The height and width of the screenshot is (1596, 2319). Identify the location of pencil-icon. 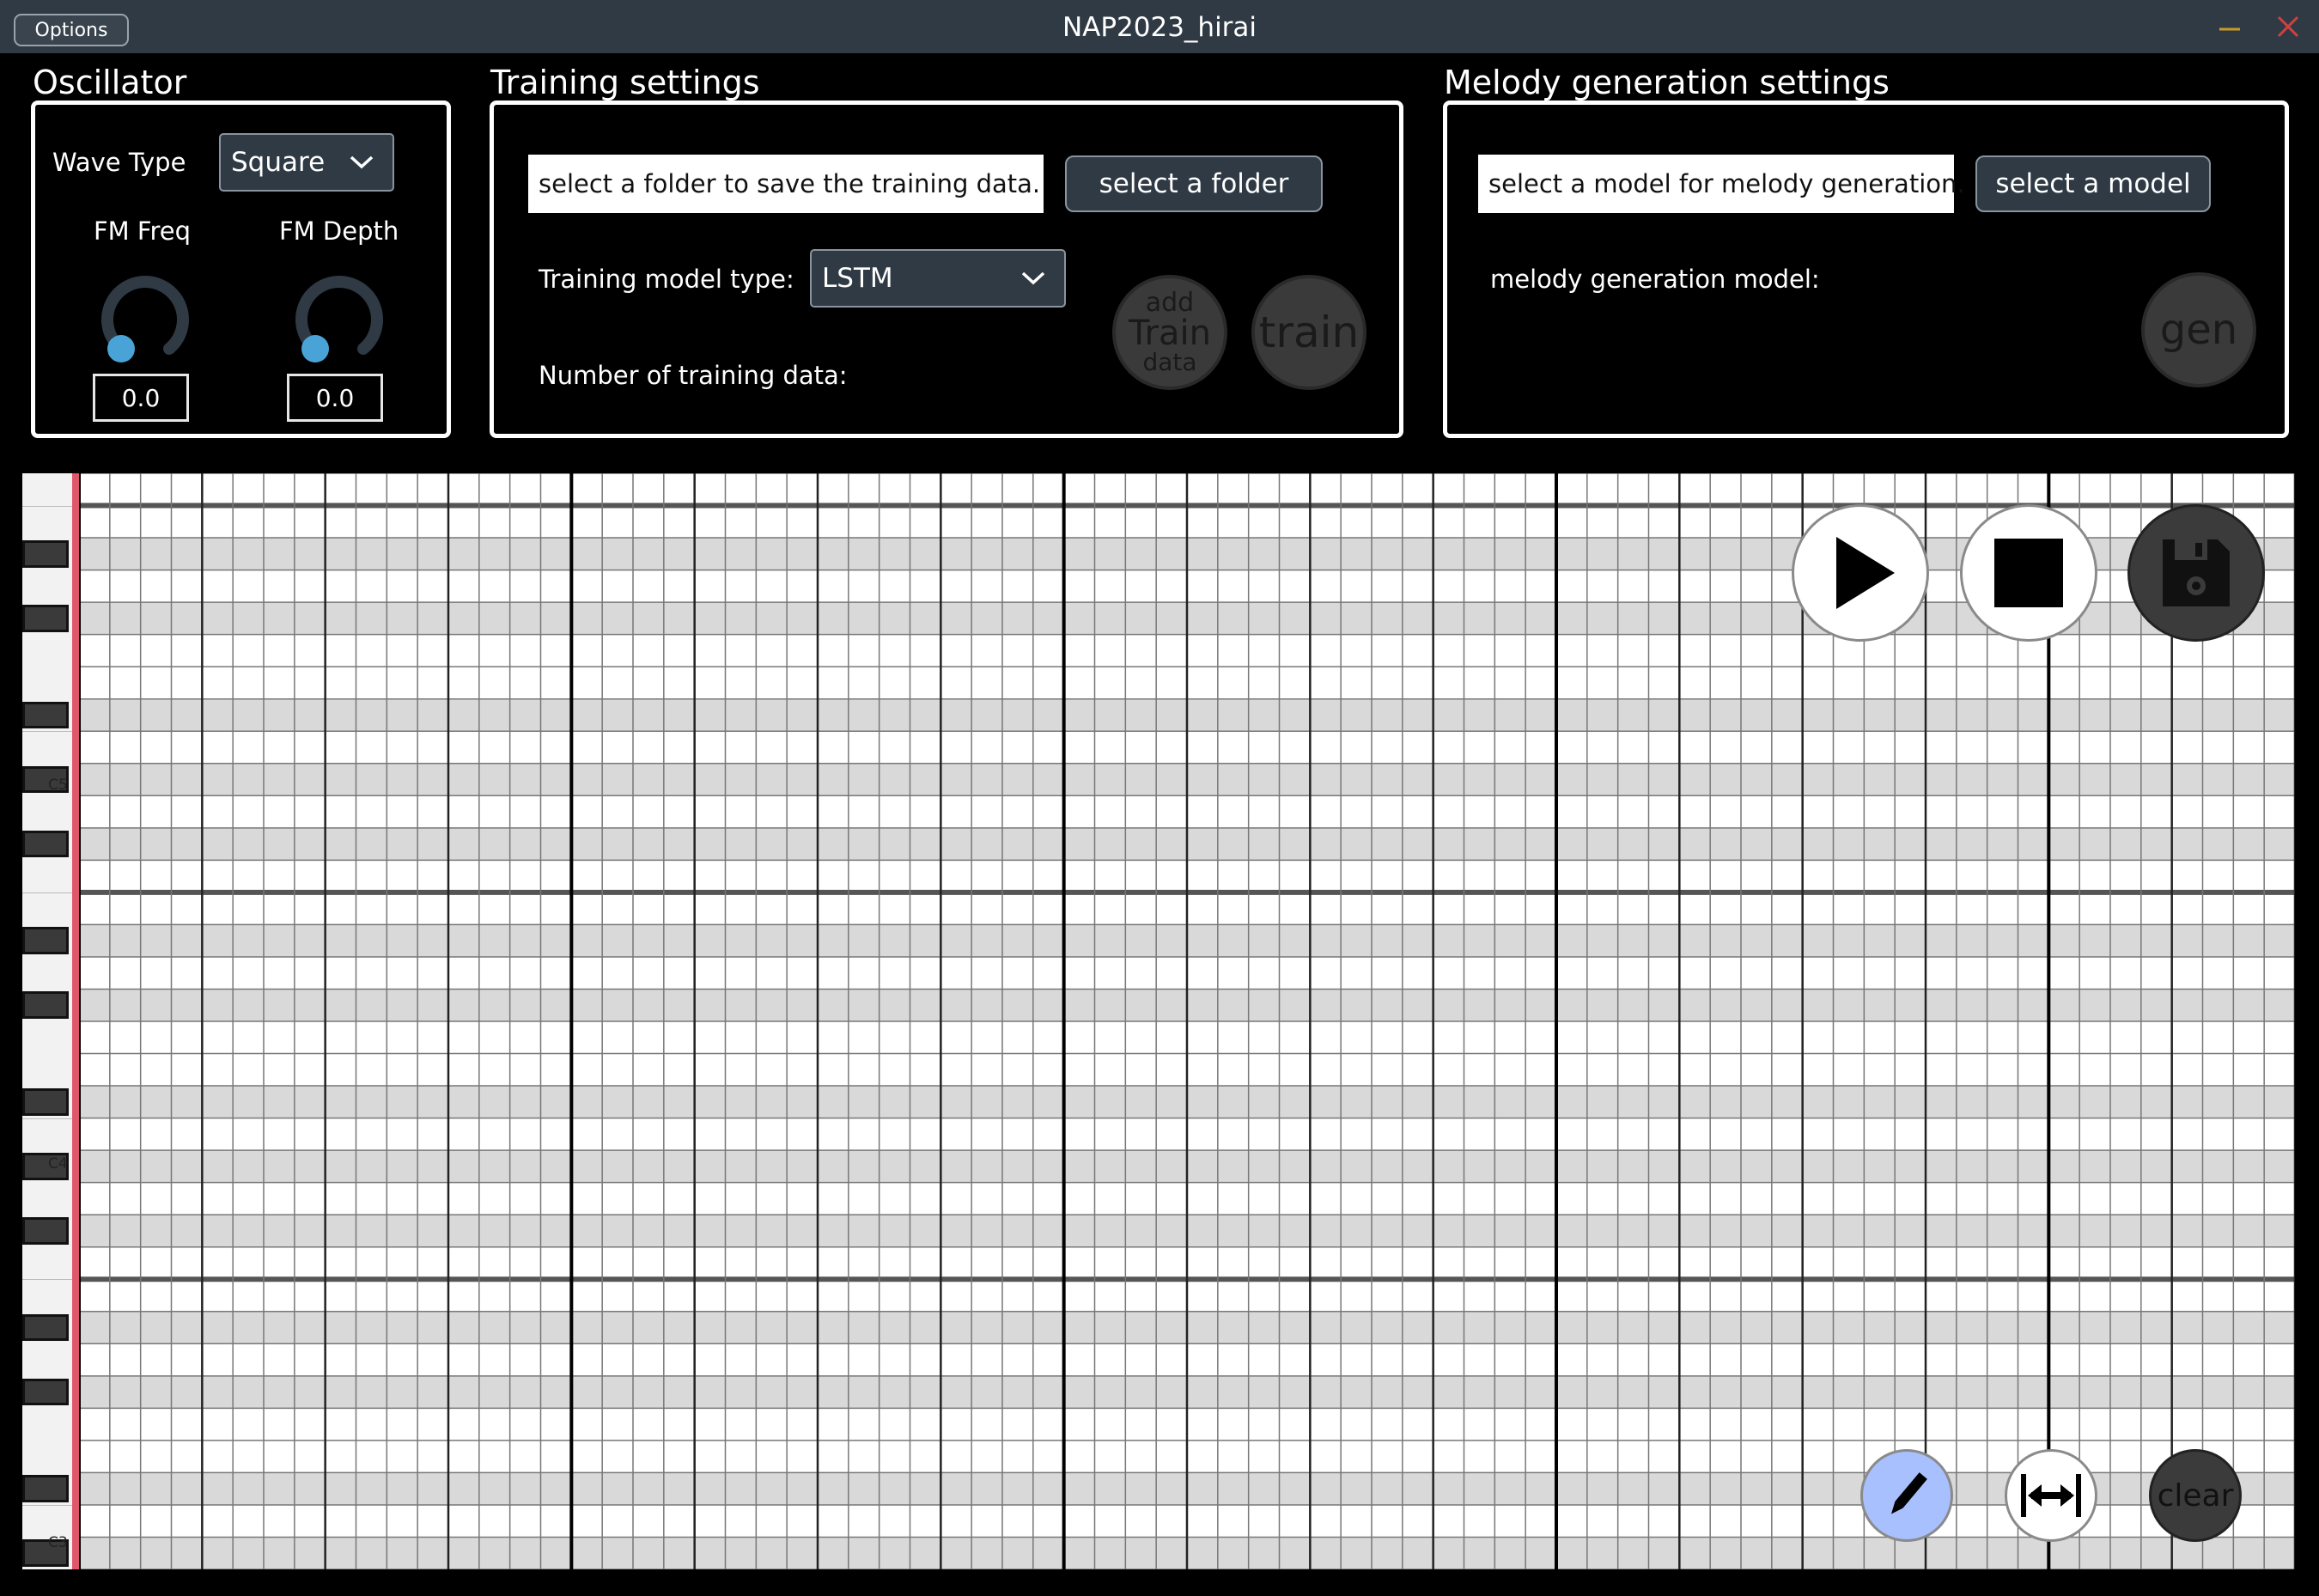
(1909, 1493).